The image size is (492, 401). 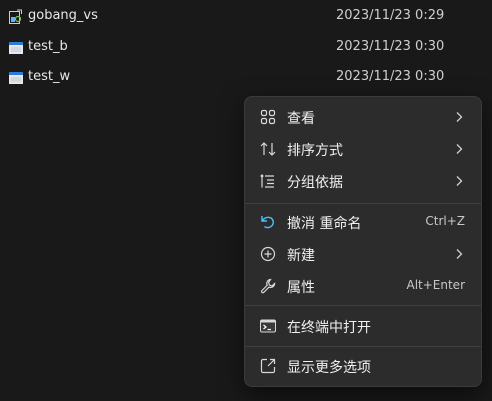 What do you see at coordinates (268, 326) in the screenshot?
I see `terminal-icon` at bounding box center [268, 326].